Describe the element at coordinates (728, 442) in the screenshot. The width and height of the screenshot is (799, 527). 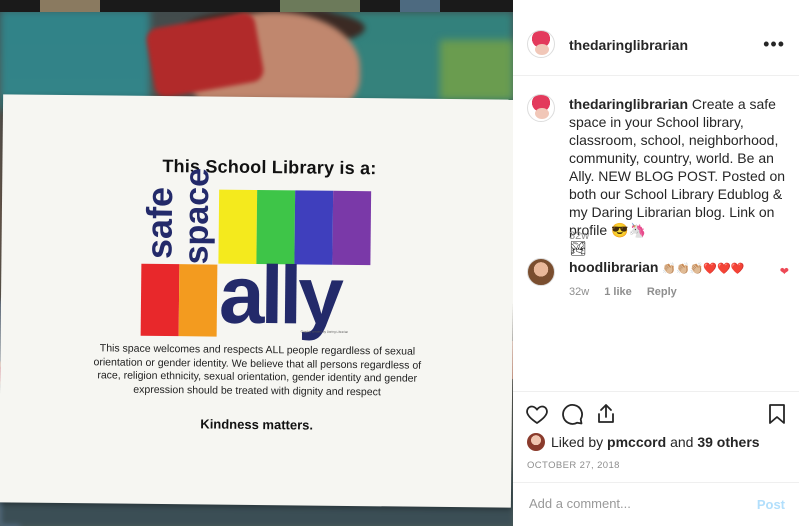
I see `likes-others: 39 others` at that location.